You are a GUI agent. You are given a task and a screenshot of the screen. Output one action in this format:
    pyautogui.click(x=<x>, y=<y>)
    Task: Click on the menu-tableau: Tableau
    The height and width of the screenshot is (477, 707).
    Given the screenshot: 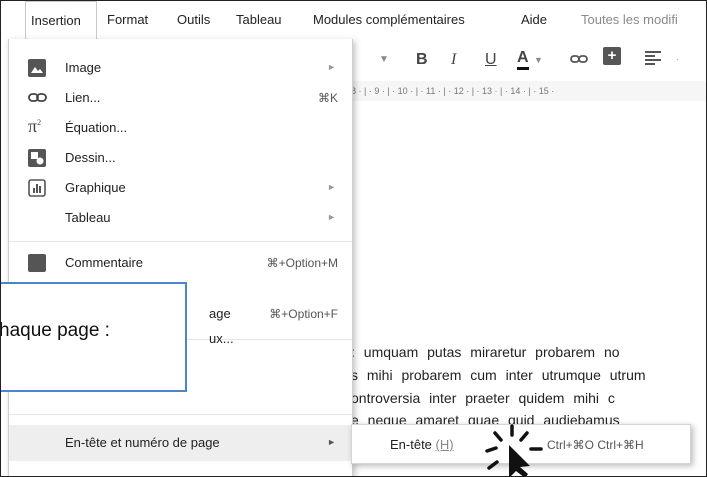 What is the action you would take?
    pyautogui.click(x=259, y=20)
    